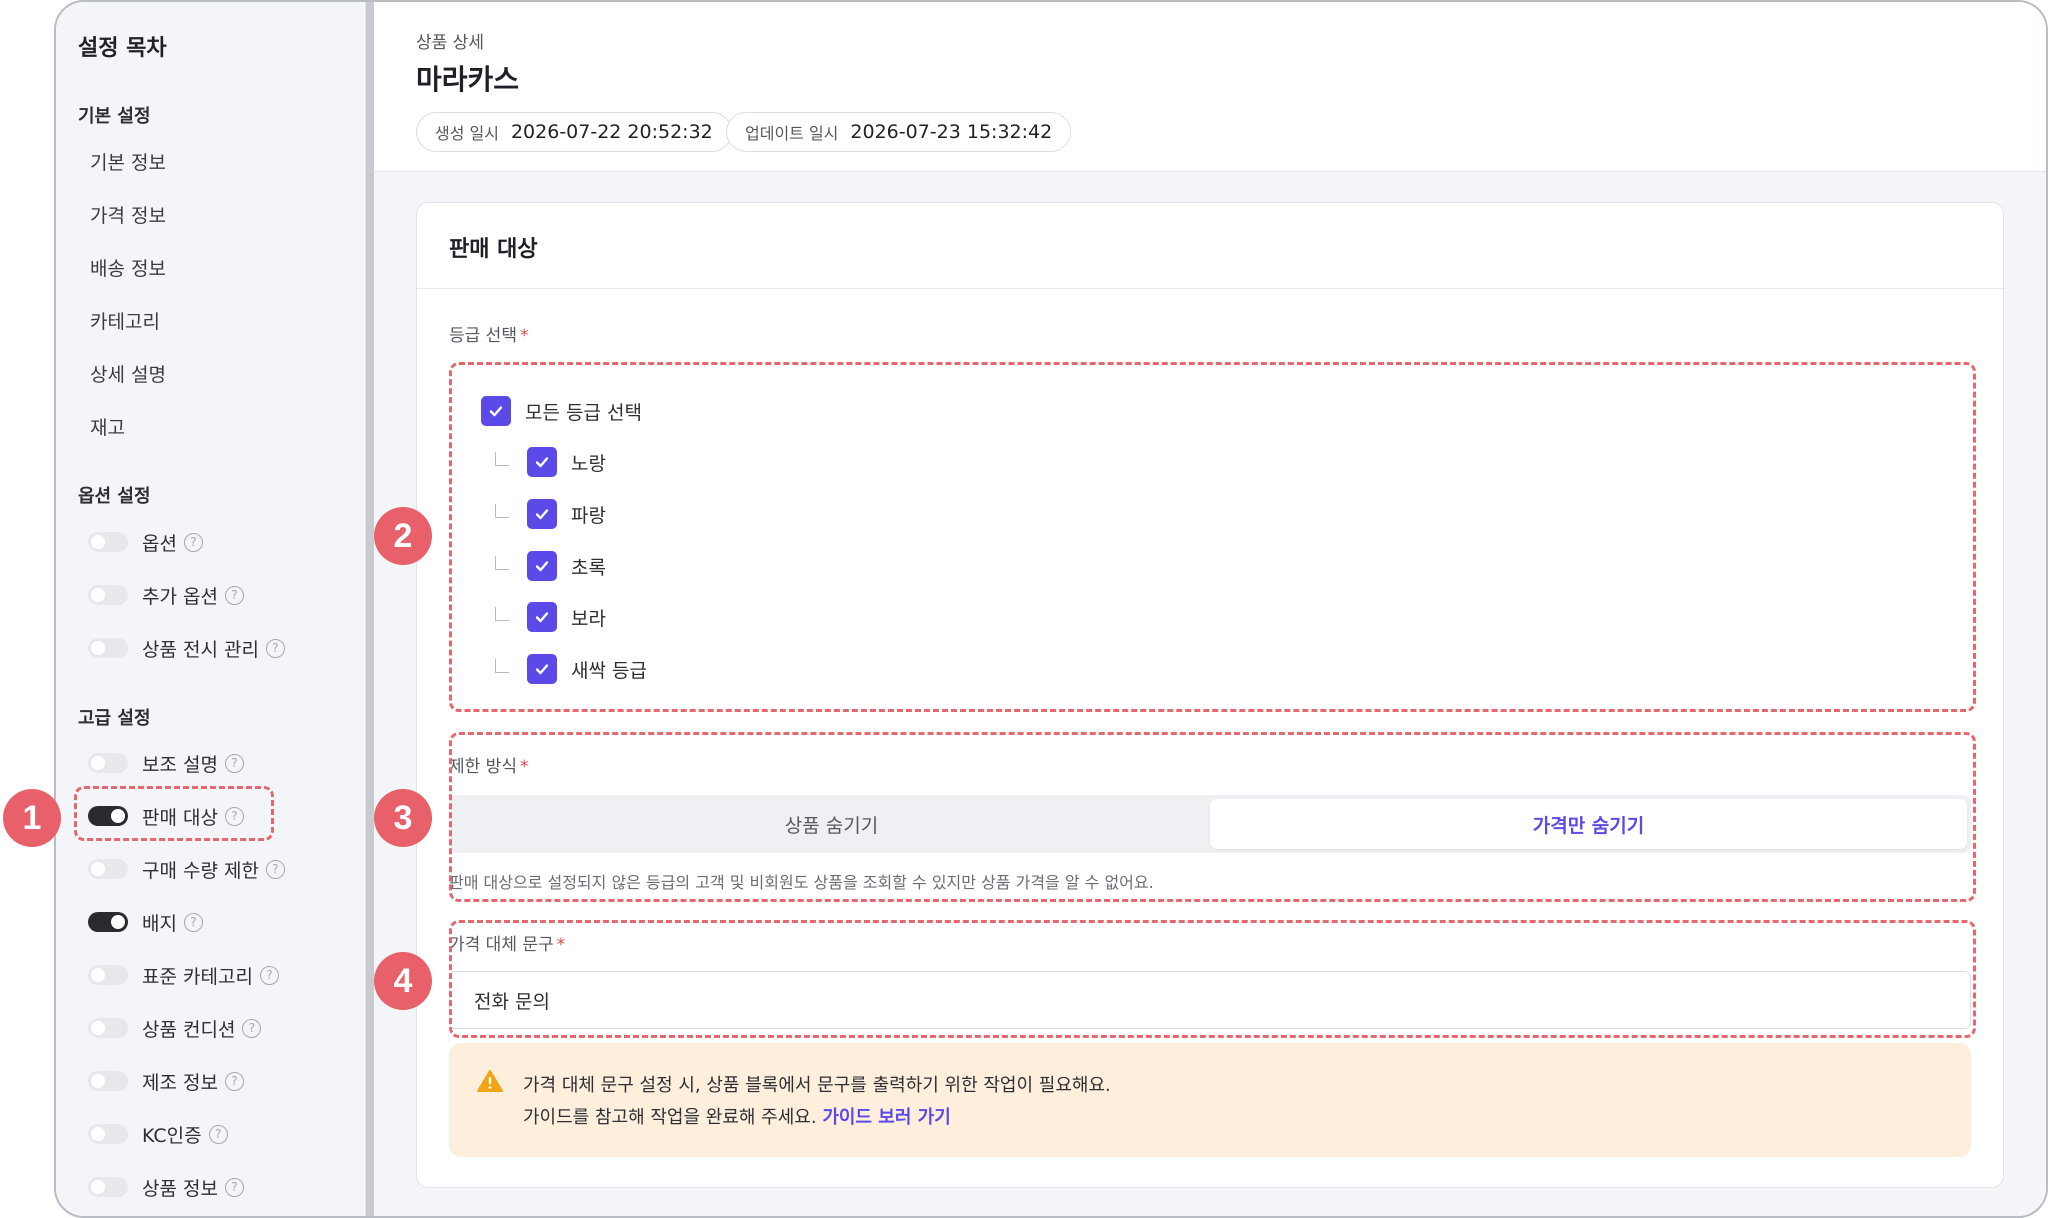  Describe the element at coordinates (468, 79) in the screenshot. I see `page-title: 마라카스` at that location.